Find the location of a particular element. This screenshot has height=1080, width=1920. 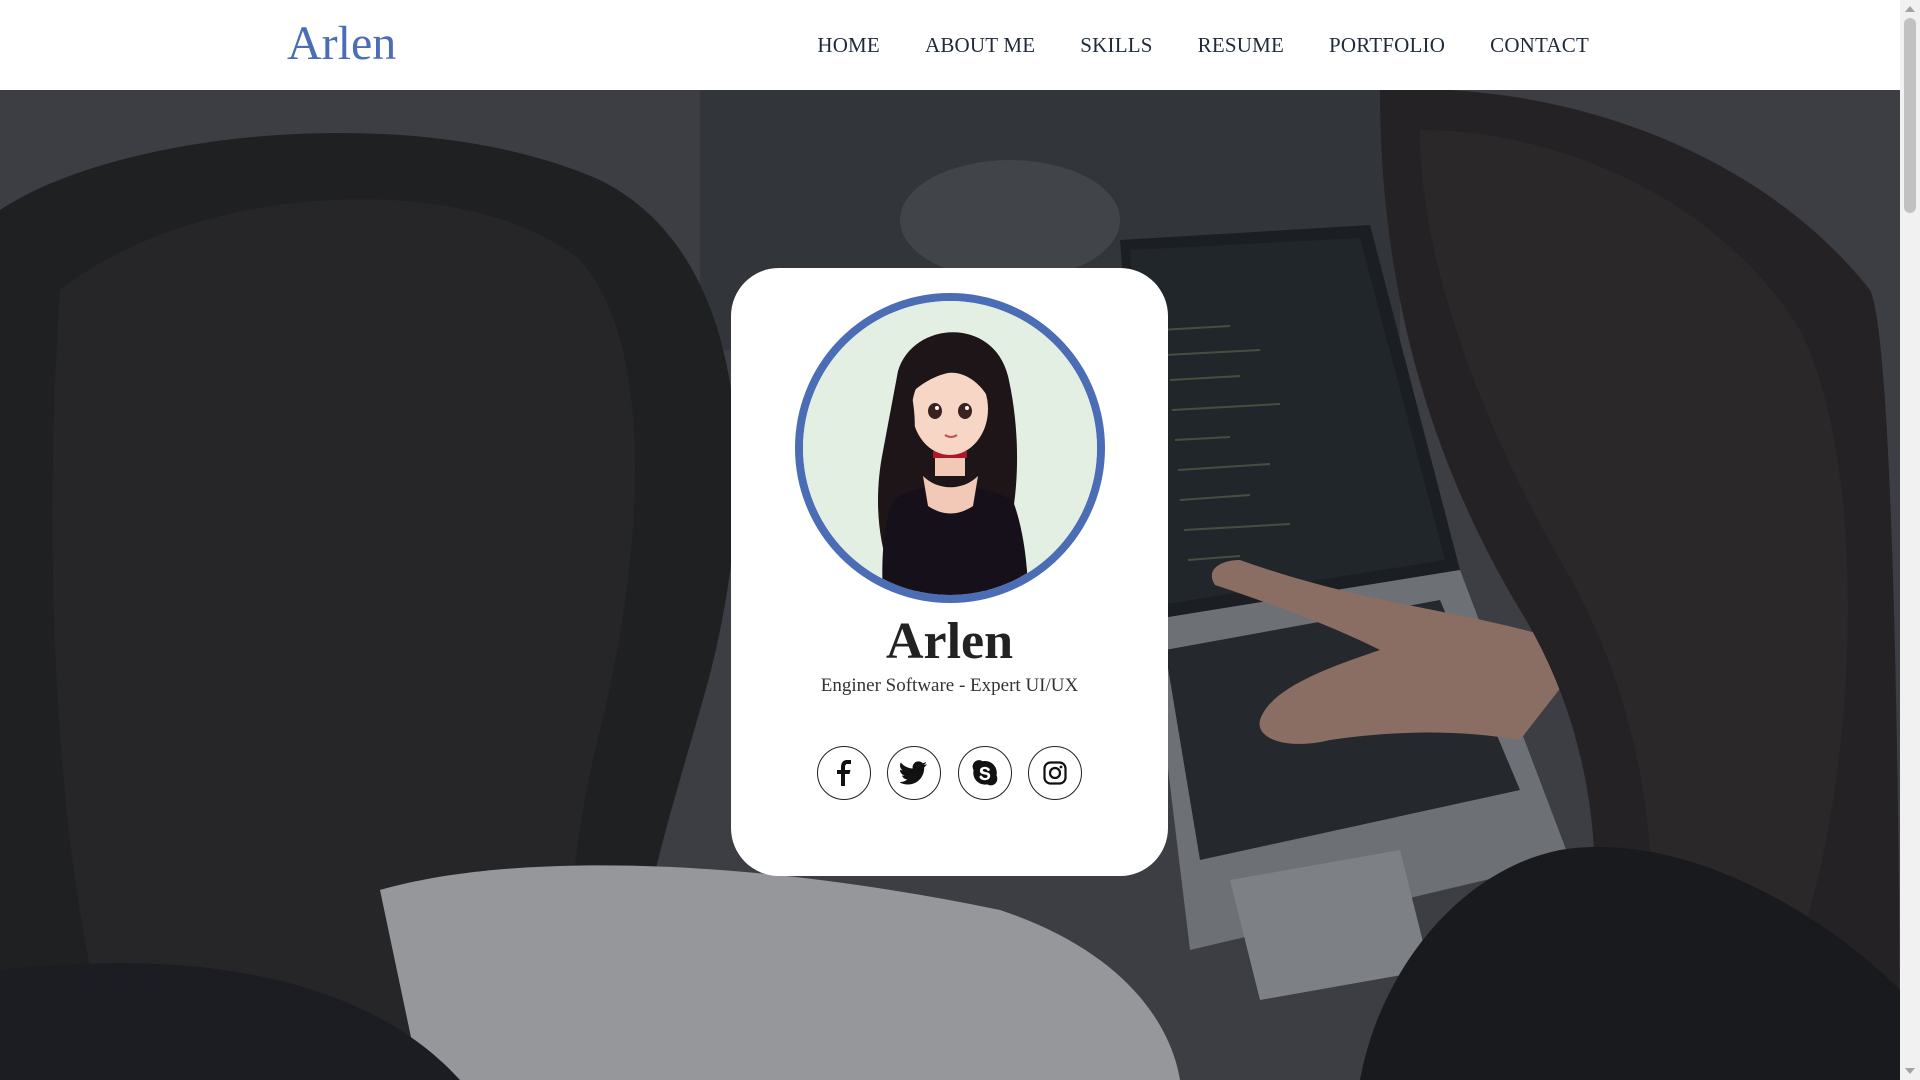

facebook-icon is located at coordinates (844, 773).